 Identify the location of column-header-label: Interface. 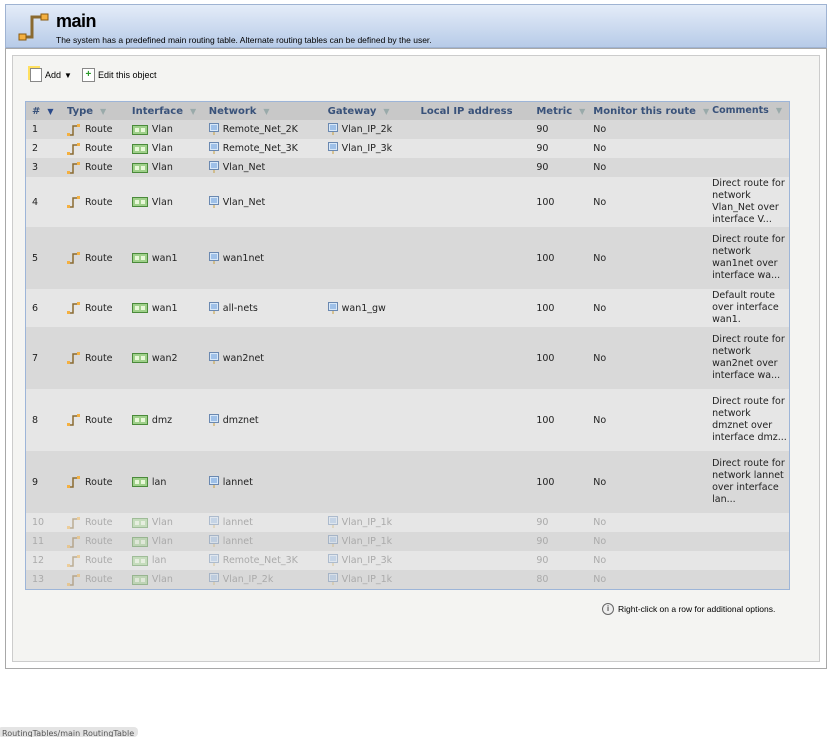
(157, 111).